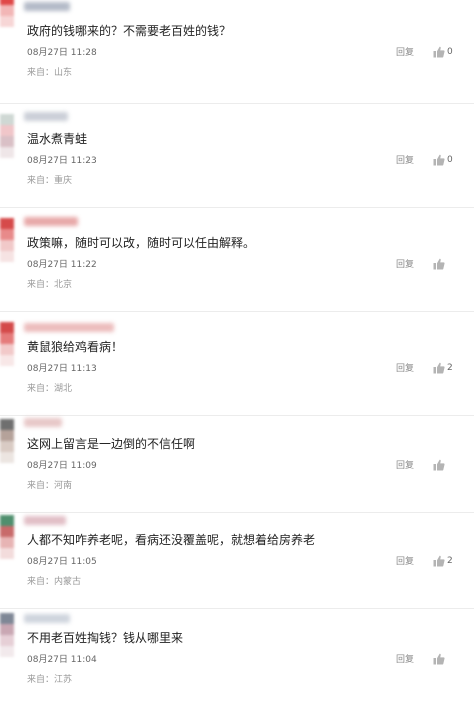  I want to click on comment-time: 08月27日 11:22, so click(62, 265).